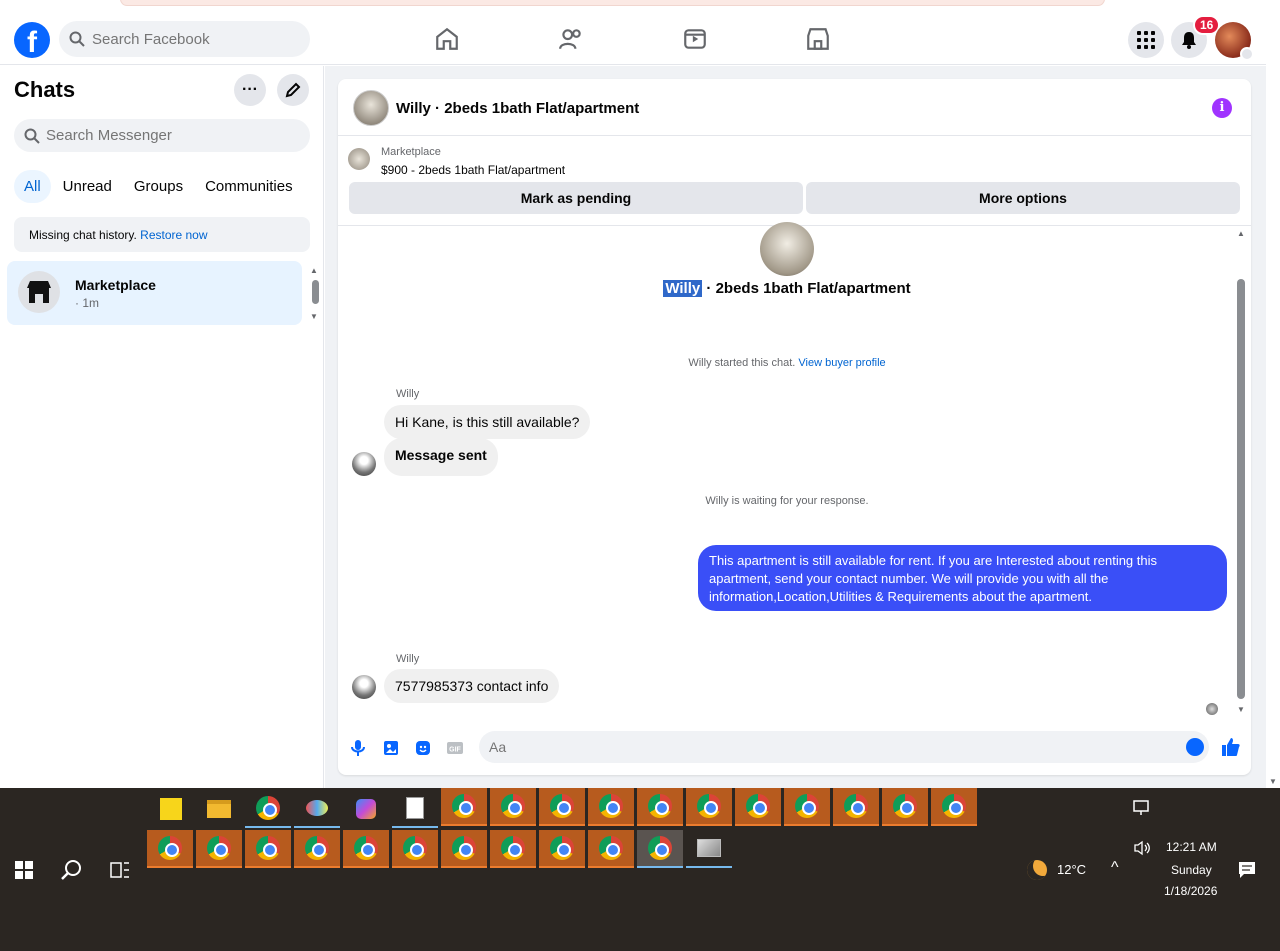  What do you see at coordinates (1146, 40) in the screenshot?
I see `menu-grid-button` at bounding box center [1146, 40].